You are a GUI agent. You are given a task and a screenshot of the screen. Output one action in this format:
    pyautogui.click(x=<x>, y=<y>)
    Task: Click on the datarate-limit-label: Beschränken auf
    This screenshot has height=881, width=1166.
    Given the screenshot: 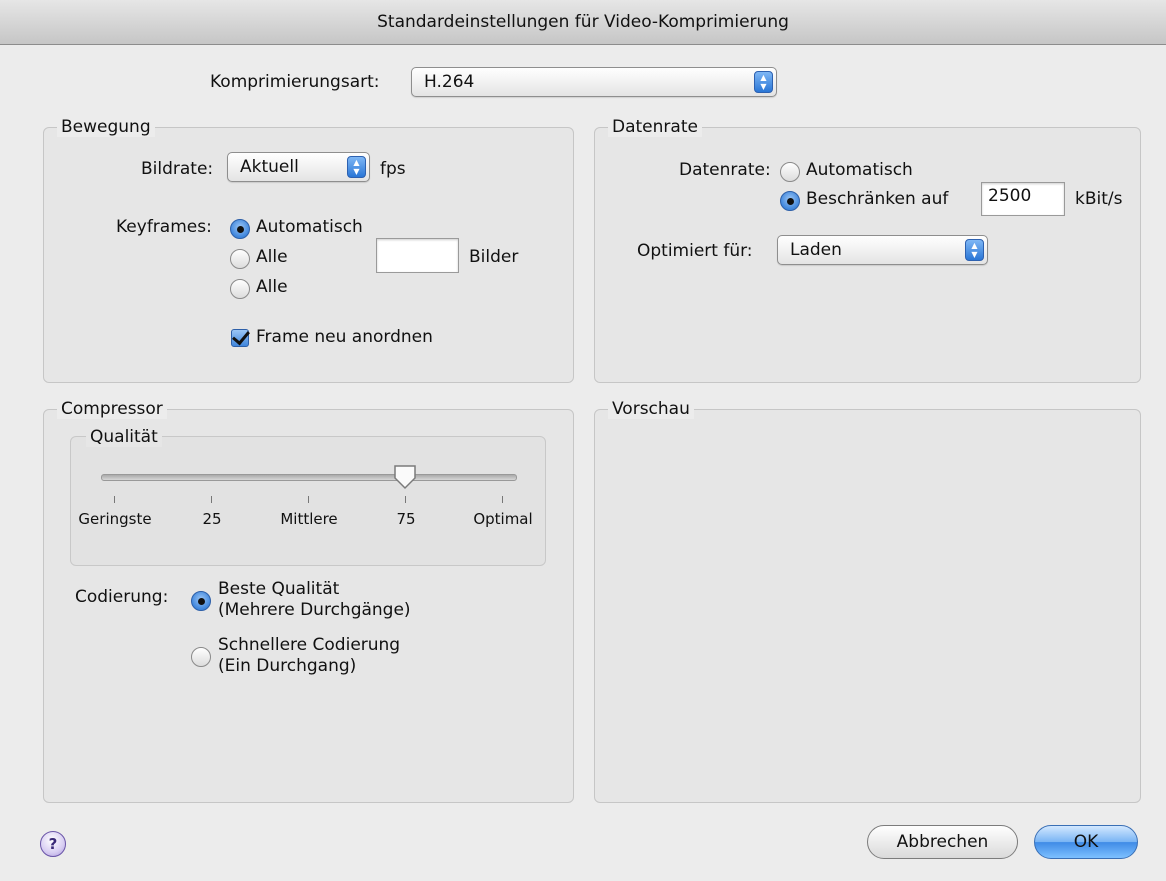 What is the action you would take?
    pyautogui.click(x=877, y=199)
    